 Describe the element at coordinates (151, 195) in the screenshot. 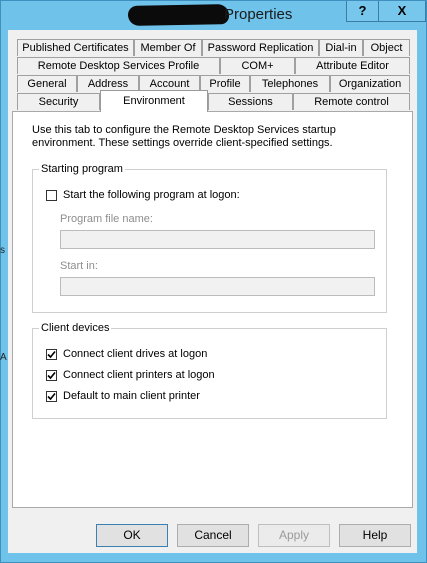

I see `start-program-checkbox-label: Start the following program at logon:` at that location.